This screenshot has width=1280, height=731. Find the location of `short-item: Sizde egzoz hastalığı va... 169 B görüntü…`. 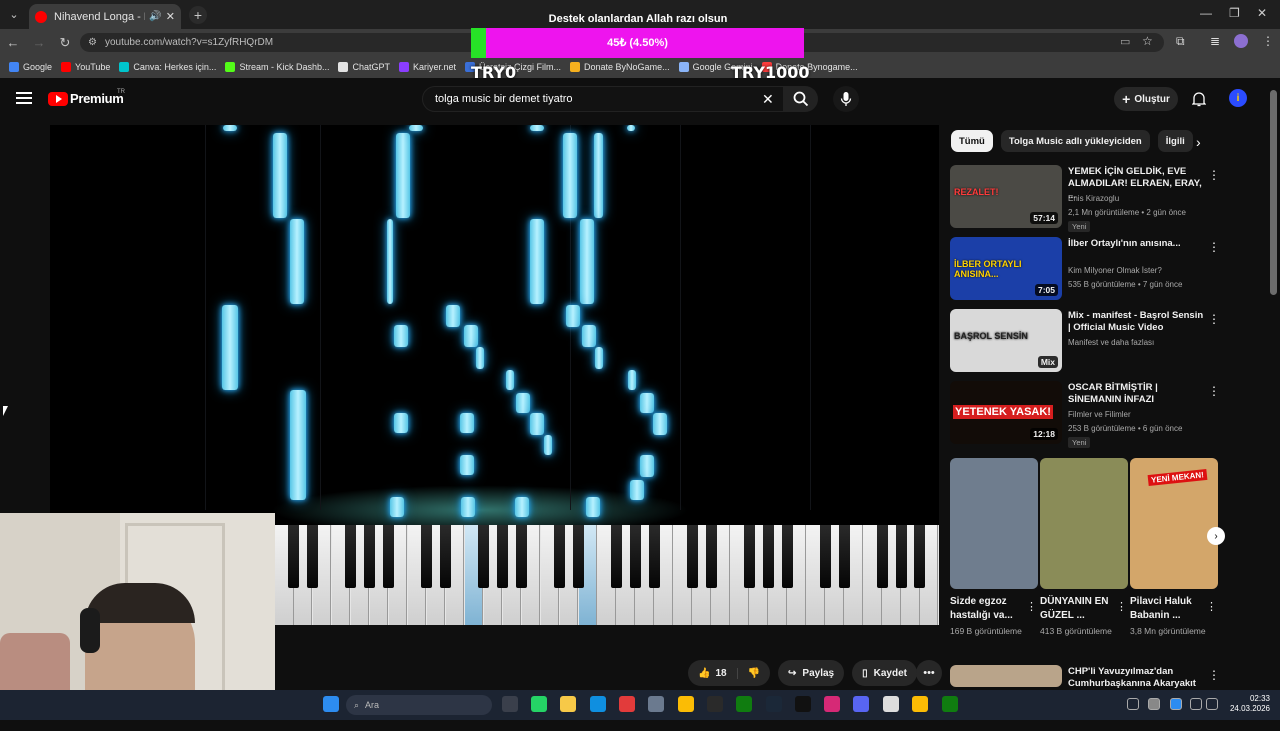

short-item: Sizde egzoz hastalığı va... 169 B görüntü… is located at coordinates (994, 547).